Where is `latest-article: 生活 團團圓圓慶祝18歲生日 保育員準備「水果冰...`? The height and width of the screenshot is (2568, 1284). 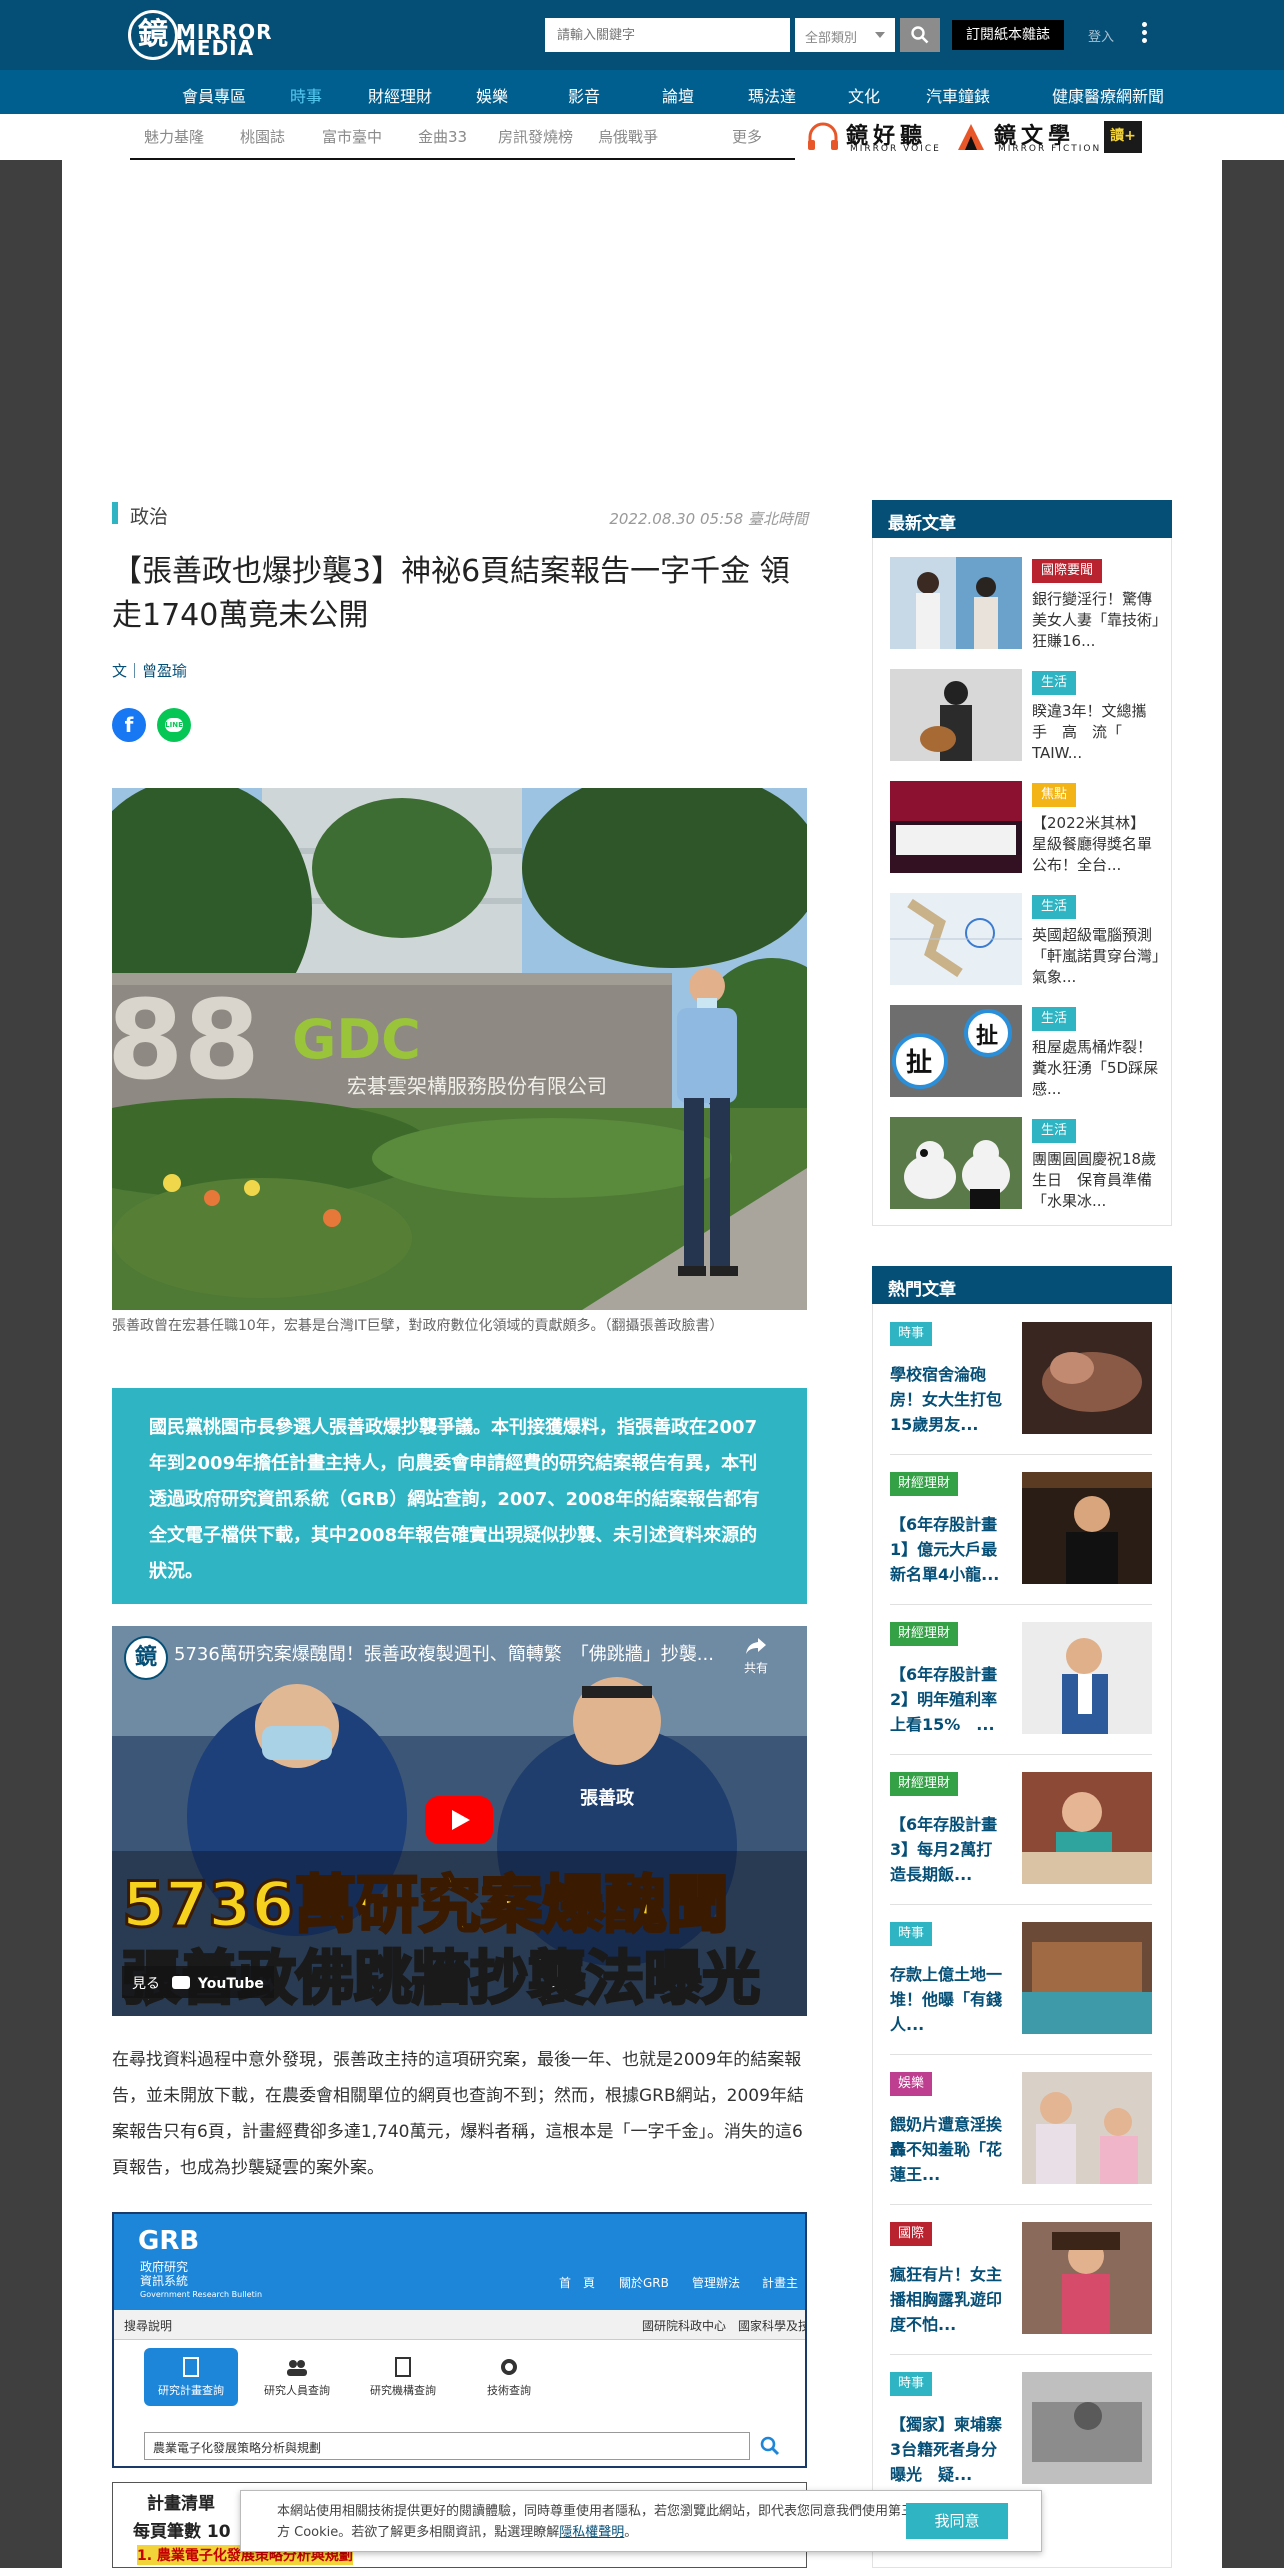
latest-article: 生活 團團圓圓慶祝18歲生日 保育員準備「水果冰... is located at coordinates (1025, 1164).